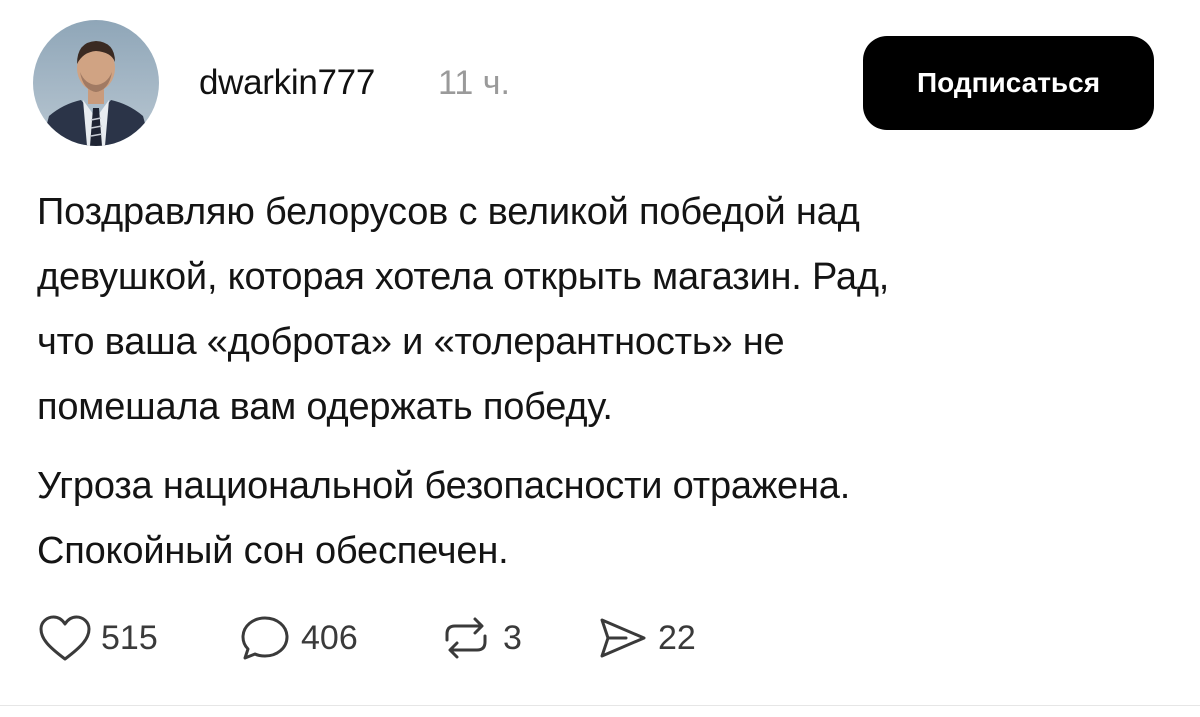 This screenshot has height=717, width=1200. What do you see at coordinates (329, 637) in the screenshot?
I see `comment-count: 406` at bounding box center [329, 637].